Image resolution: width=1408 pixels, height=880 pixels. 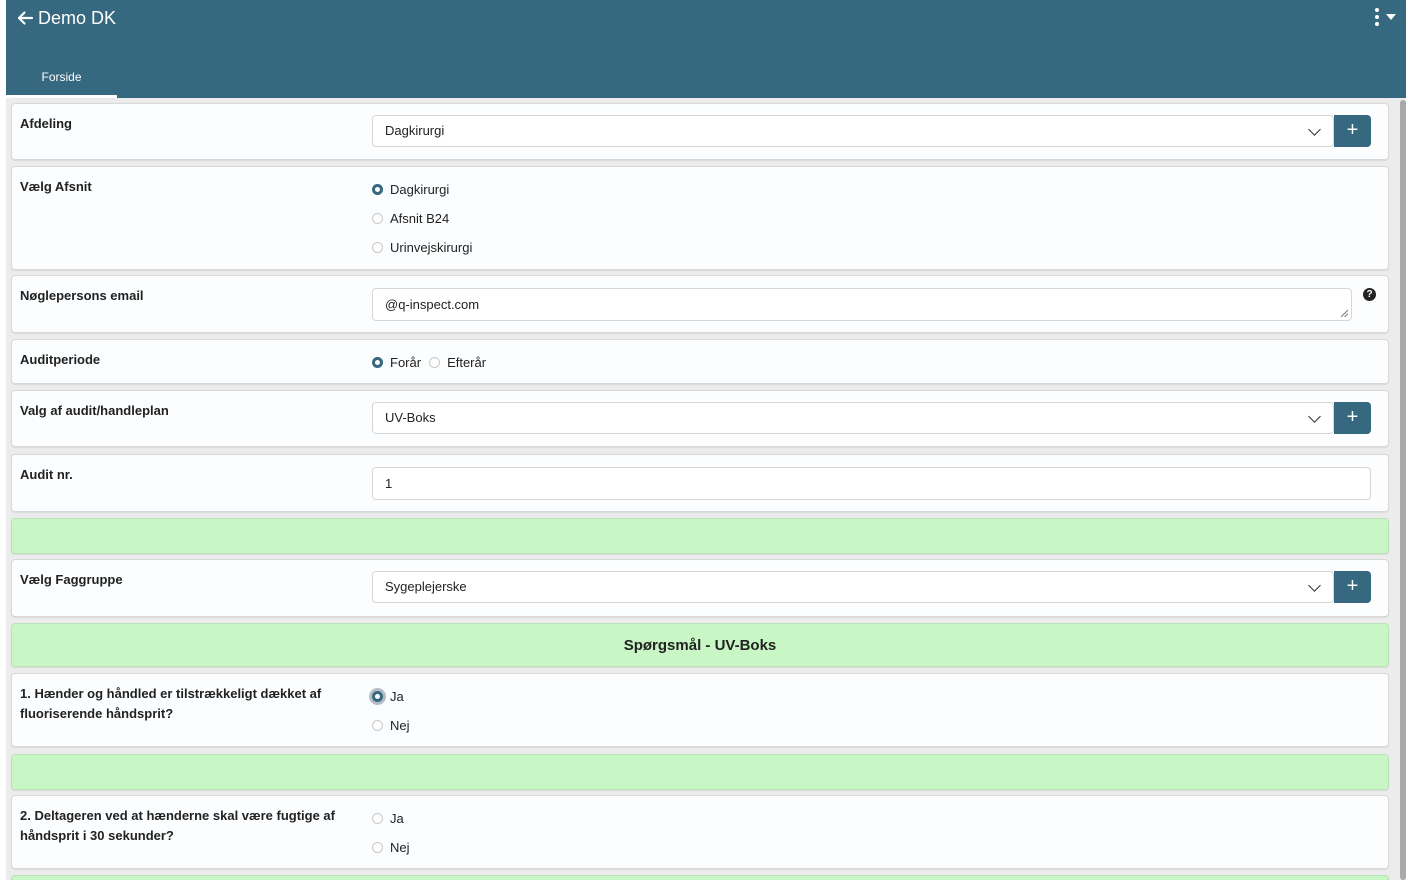 What do you see at coordinates (706, 49) in the screenshot?
I see `app-header: Demo DK Forside` at bounding box center [706, 49].